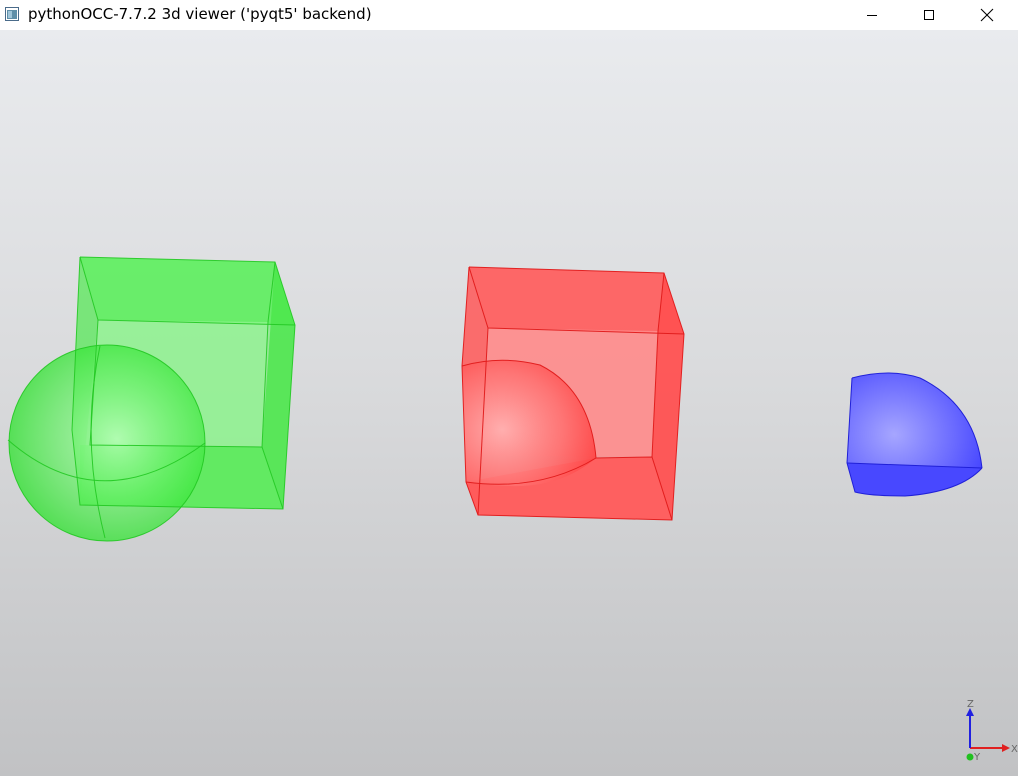 The height and width of the screenshot is (776, 1018). What do you see at coordinates (977, 757) in the screenshot?
I see `y-axis-label: Y` at bounding box center [977, 757].